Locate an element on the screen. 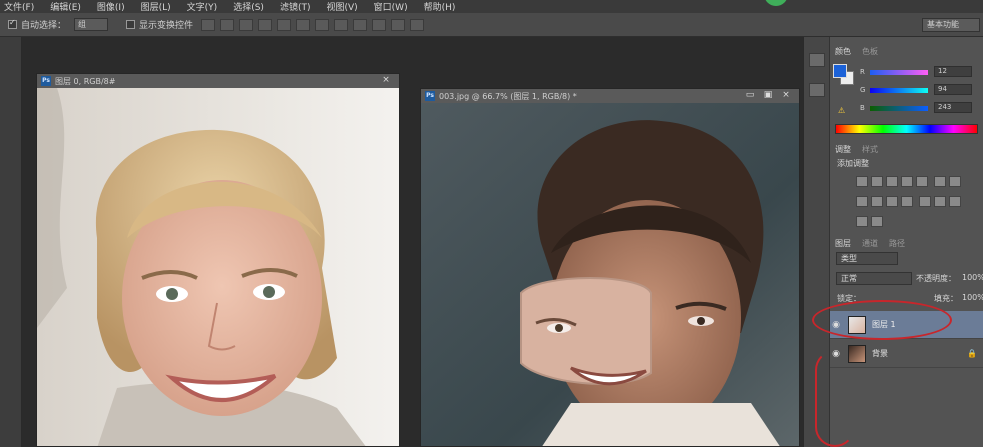  auto-select-checkbox is located at coordinates (12, 23).